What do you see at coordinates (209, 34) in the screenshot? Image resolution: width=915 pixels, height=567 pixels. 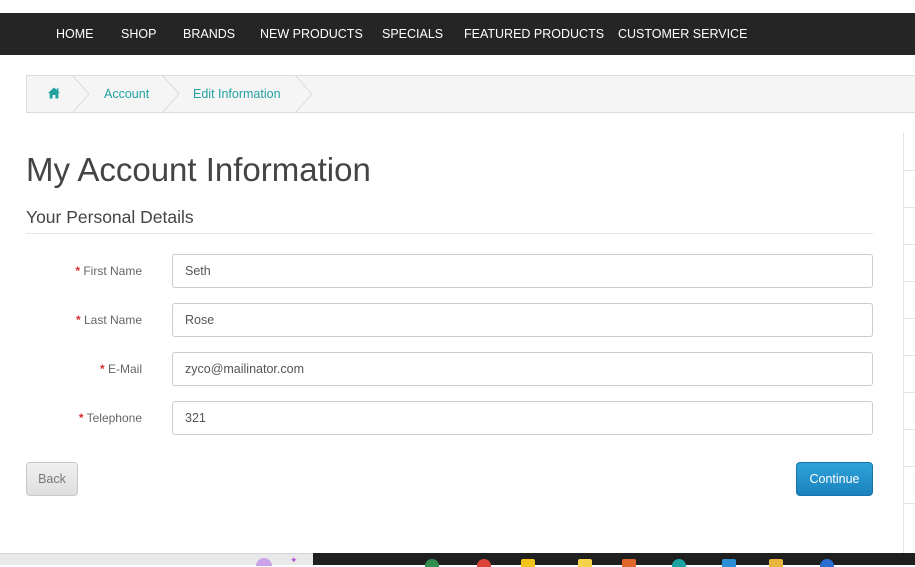 I see `nav-brands: BRANDS` at bounding box center [209, 34].